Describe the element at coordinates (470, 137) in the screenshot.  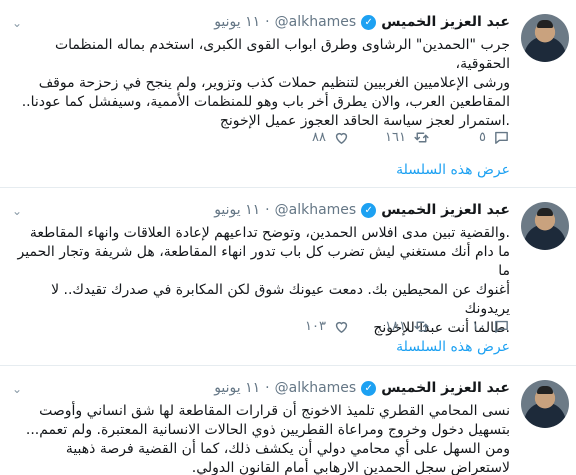
I see `reply-button: ٥` at that location.